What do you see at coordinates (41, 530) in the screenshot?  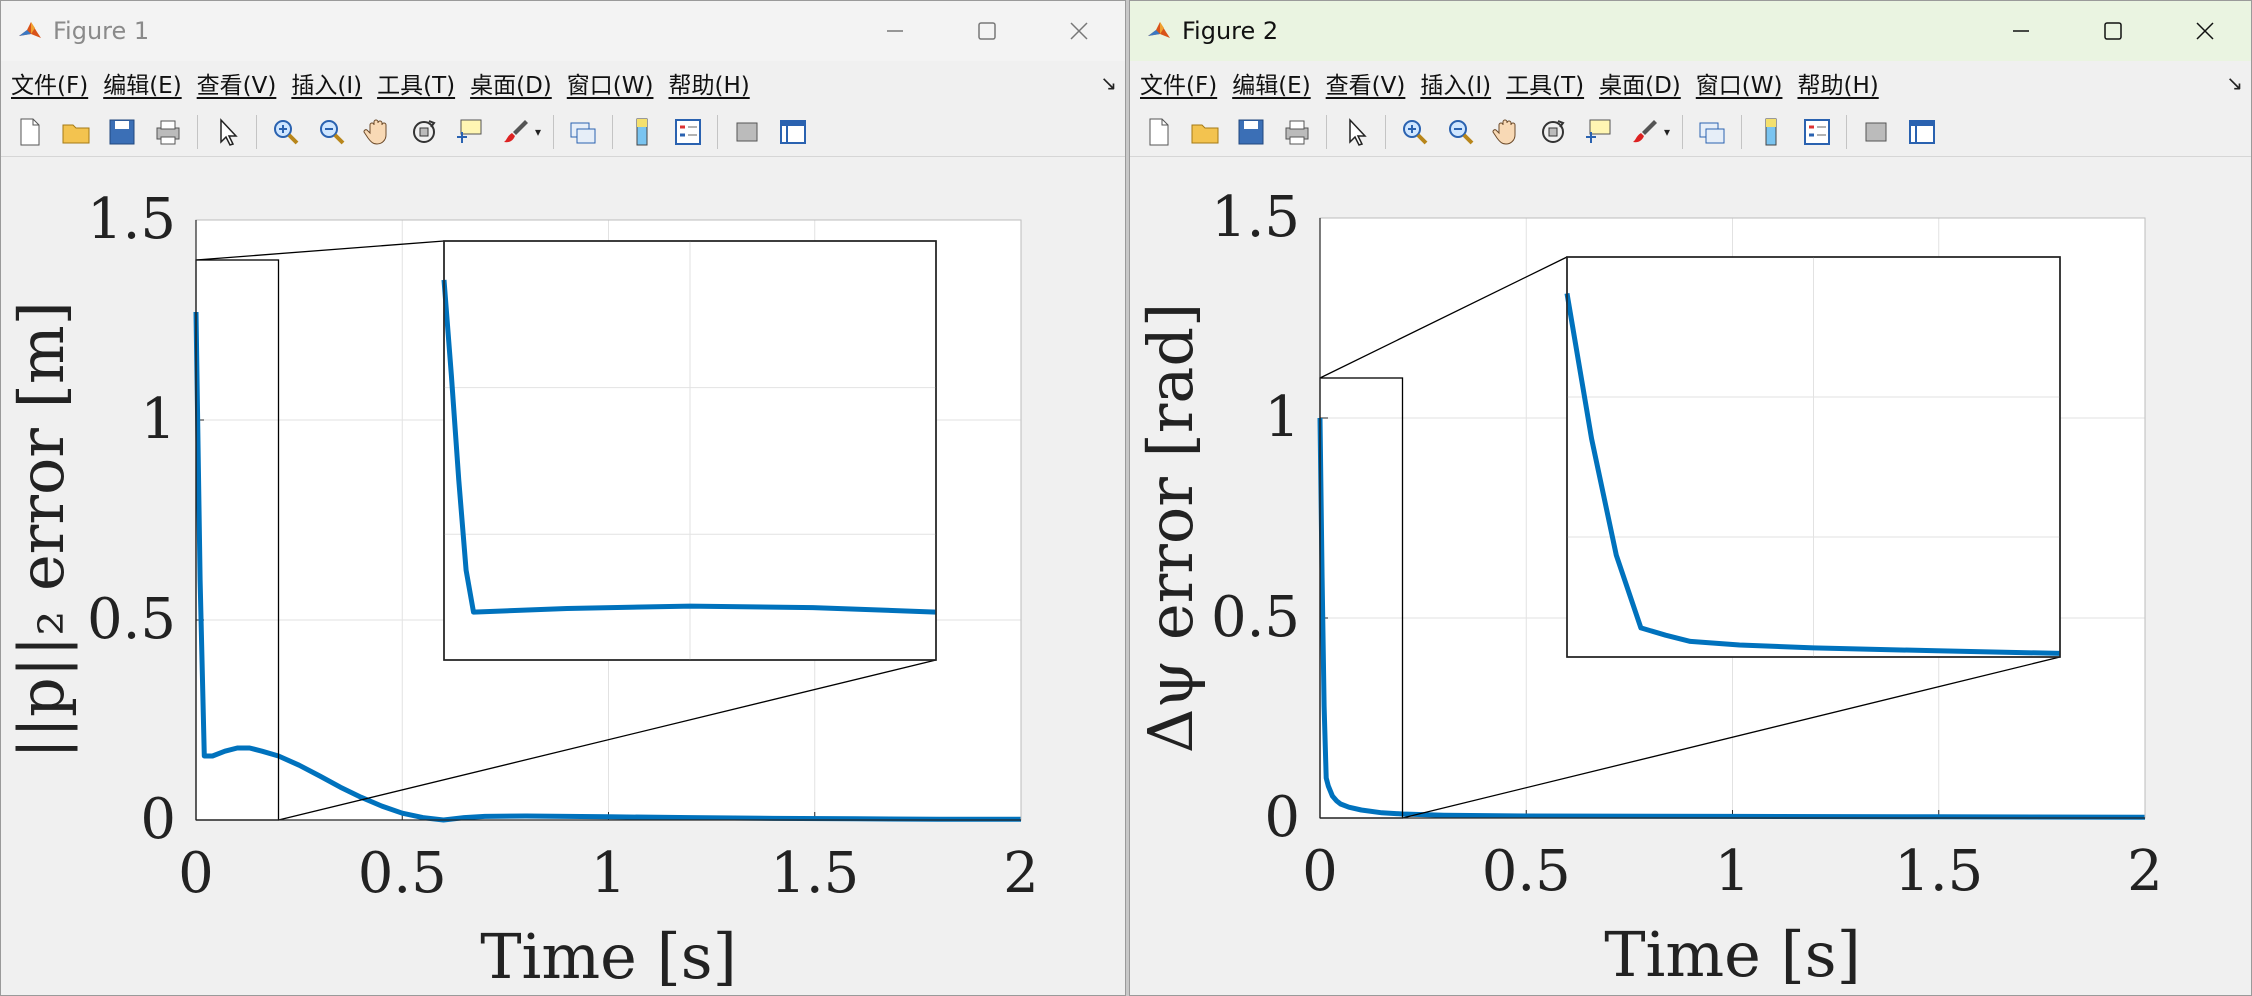 I see `y-axis-label: ||p||₂ error [m]` at bounding box center [41, 530].